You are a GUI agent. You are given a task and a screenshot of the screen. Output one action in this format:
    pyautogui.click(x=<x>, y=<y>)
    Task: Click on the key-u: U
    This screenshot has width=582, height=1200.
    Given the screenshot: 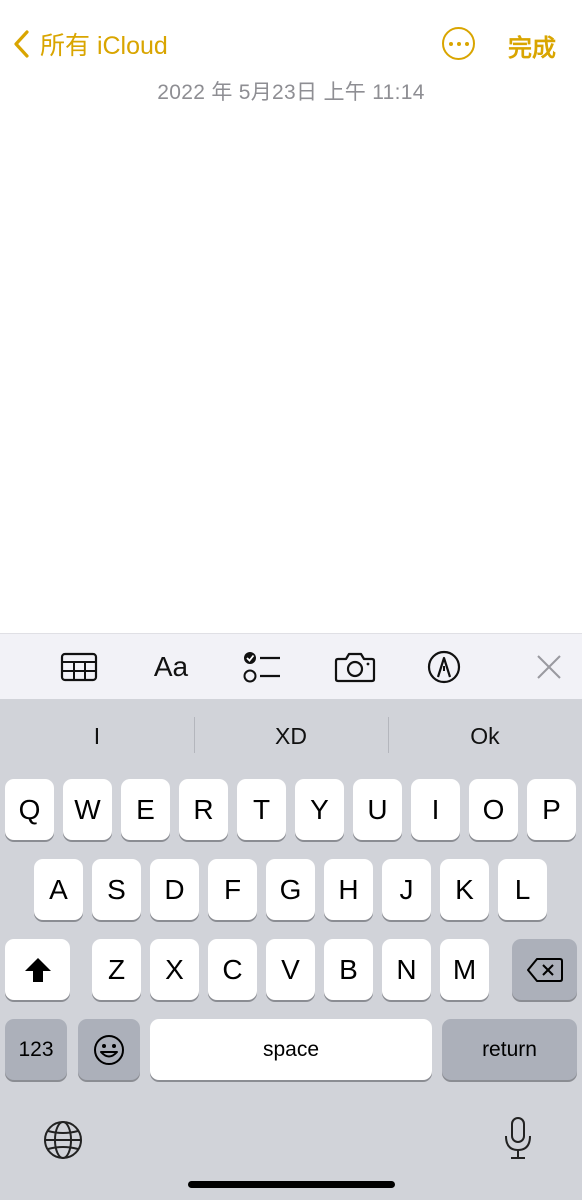 What is the action you would take?
    pyautogui.click(x=377, y=809)
    